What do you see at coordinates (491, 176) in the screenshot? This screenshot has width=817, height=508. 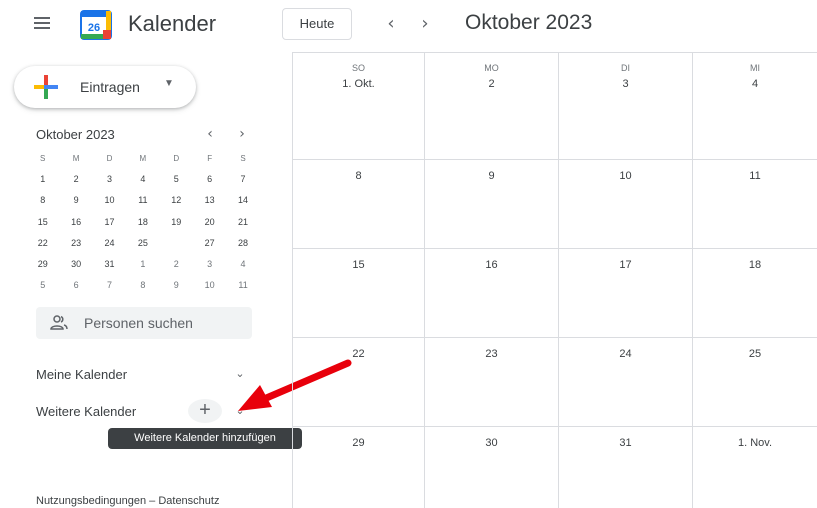 I see `date-label: 9` at bounding box center [491, 176].